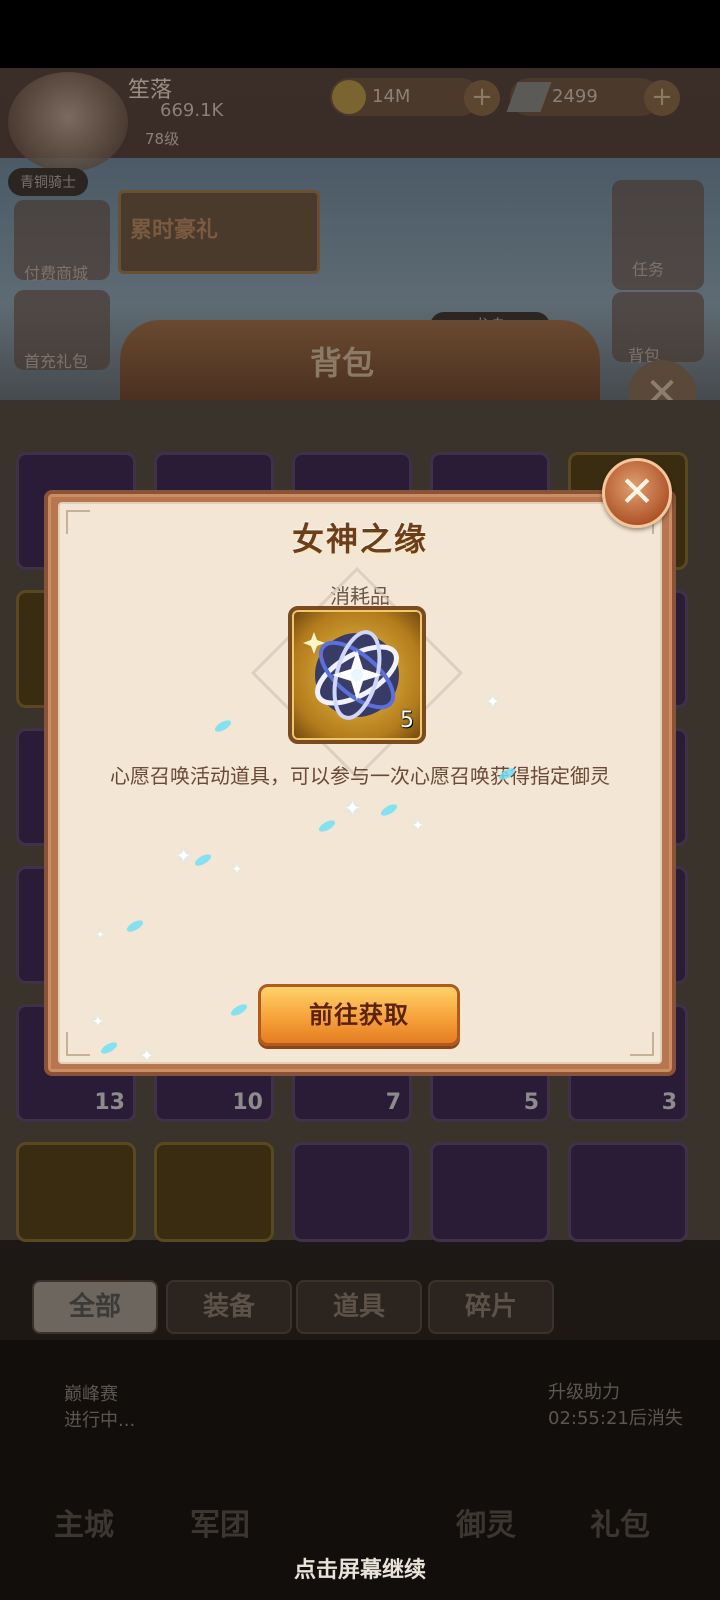  Describe the element at coordinates (162, 139) in the screenshot. I see `player-level: 78级` at that location.